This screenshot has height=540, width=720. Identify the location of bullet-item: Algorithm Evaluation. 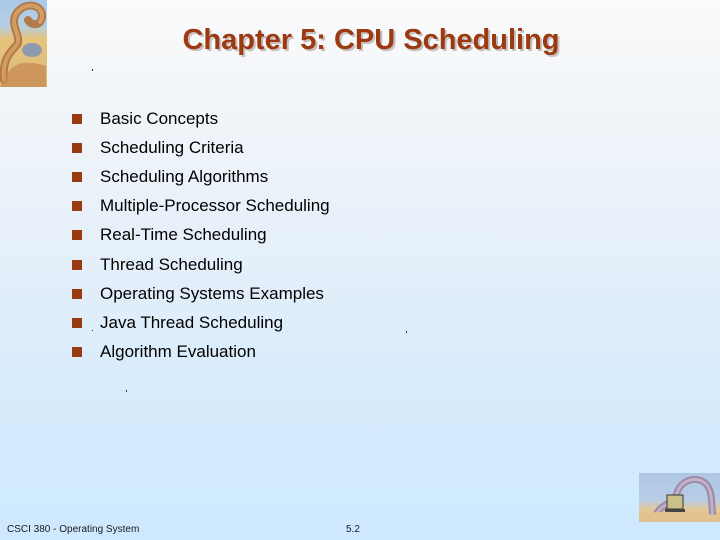
(201, 352).